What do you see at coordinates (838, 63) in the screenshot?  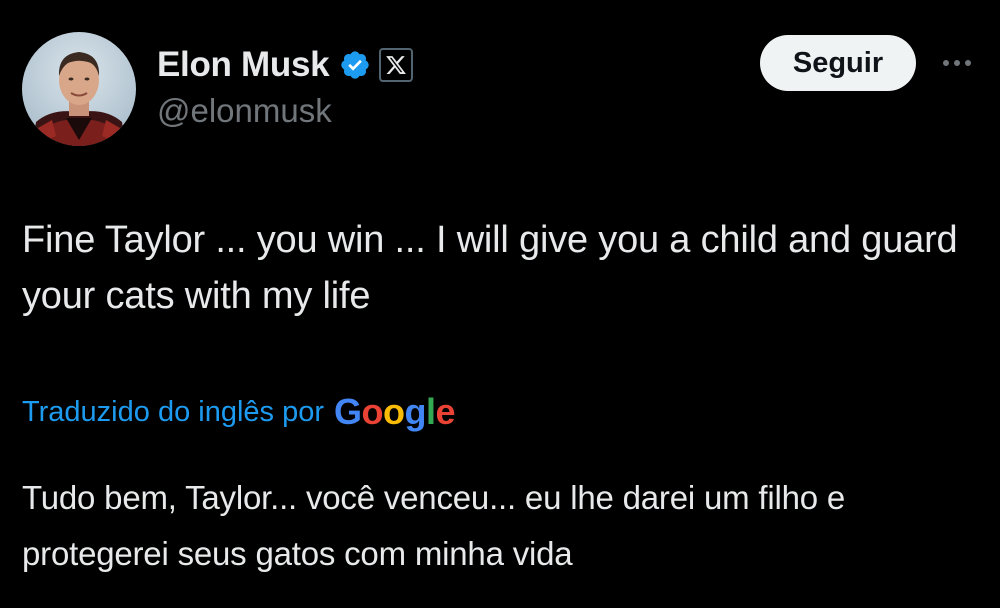 I see `follow-button: Seguir` at bounding box center [838, 63].